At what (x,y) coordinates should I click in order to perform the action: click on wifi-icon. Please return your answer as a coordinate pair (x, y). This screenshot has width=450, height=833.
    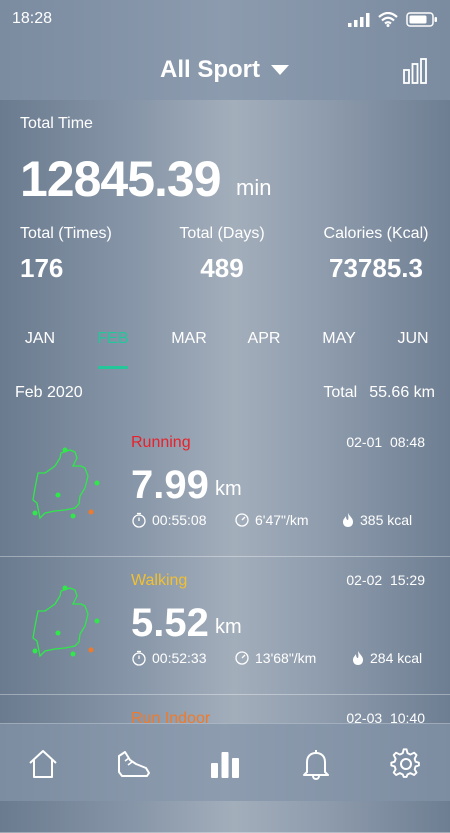
    Looking at the image, I should click on (388, 19).